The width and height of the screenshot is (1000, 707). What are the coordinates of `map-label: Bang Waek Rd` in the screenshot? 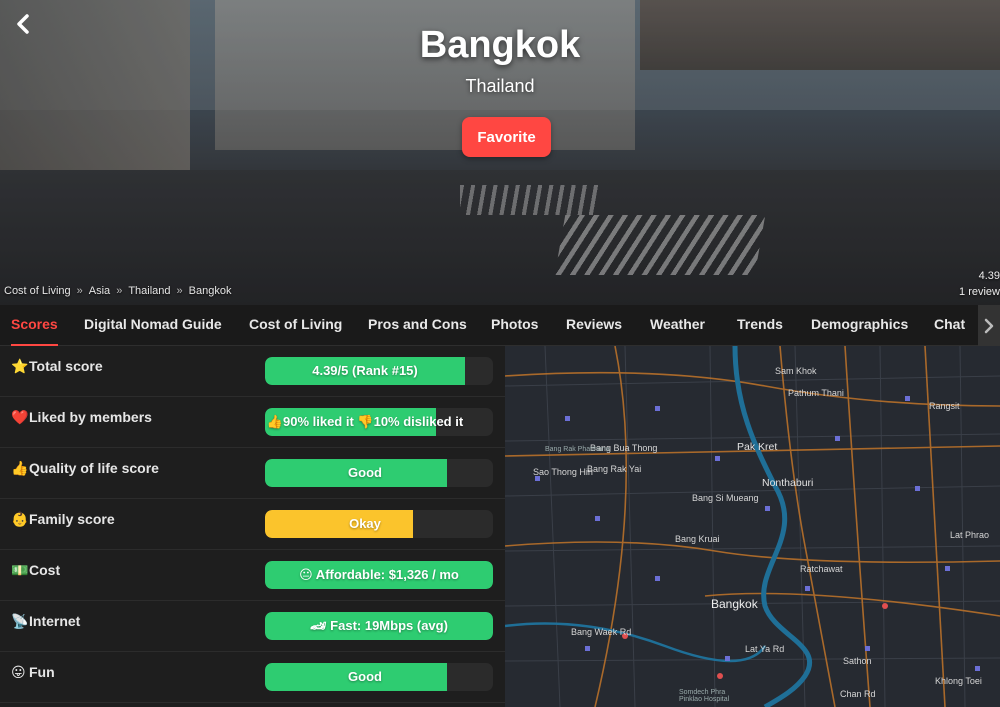 It's located at (601, 632).